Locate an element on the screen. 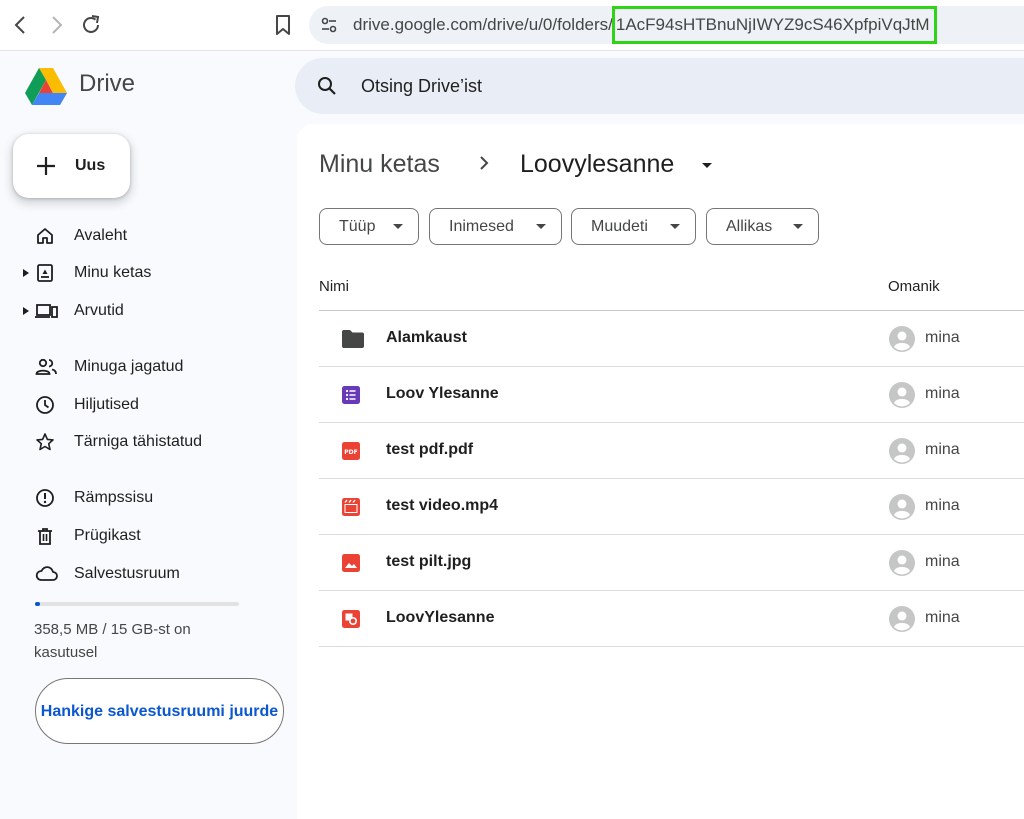  sidebar-item-my-drive: Minu ketas is located at coordinates (145, 273).